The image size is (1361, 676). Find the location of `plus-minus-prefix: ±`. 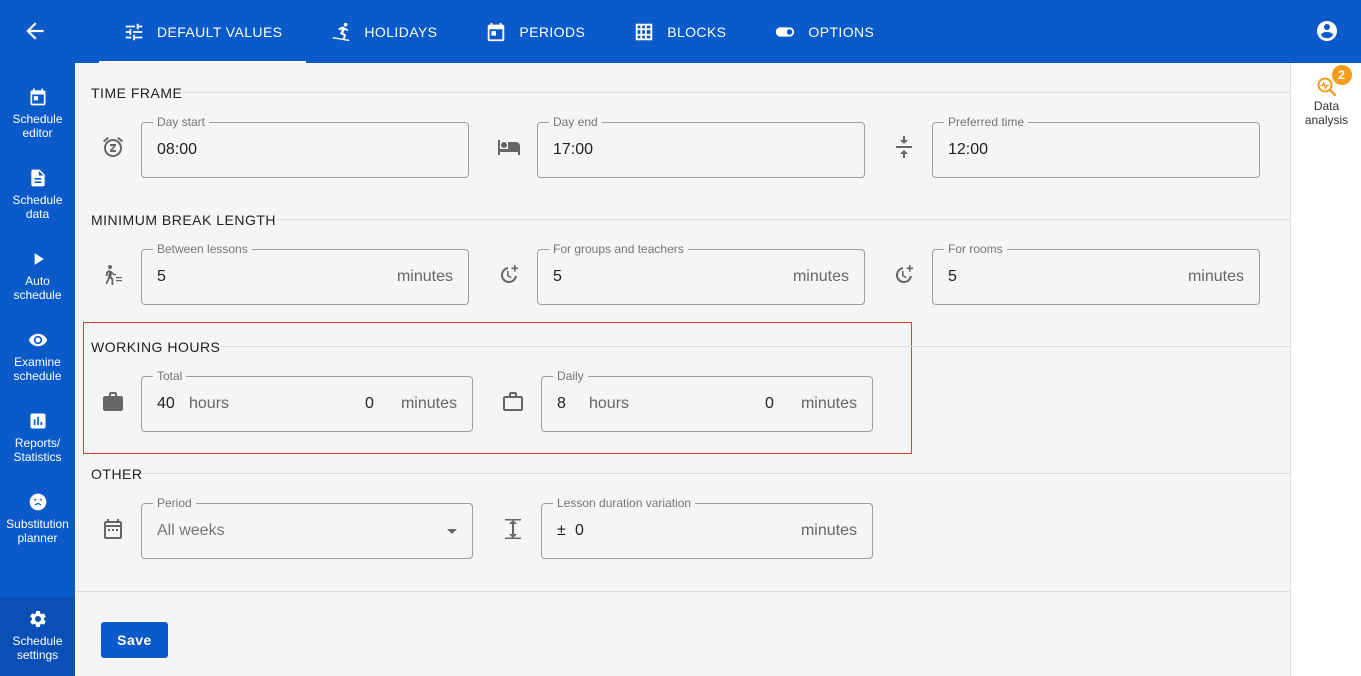

plus-minus-prefix: ± is located at coordinates (561, 530).